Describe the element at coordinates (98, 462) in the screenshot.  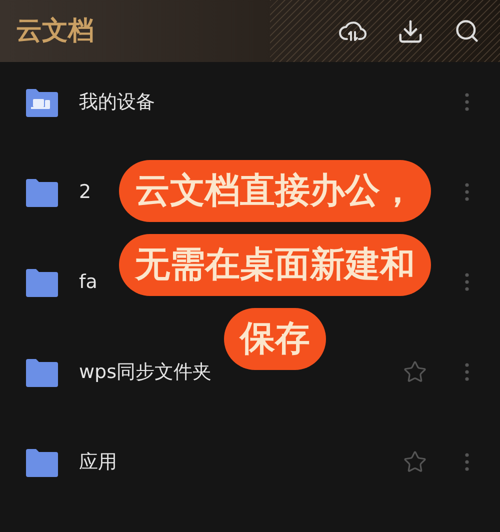
I see `file-name: 应用` at that location.